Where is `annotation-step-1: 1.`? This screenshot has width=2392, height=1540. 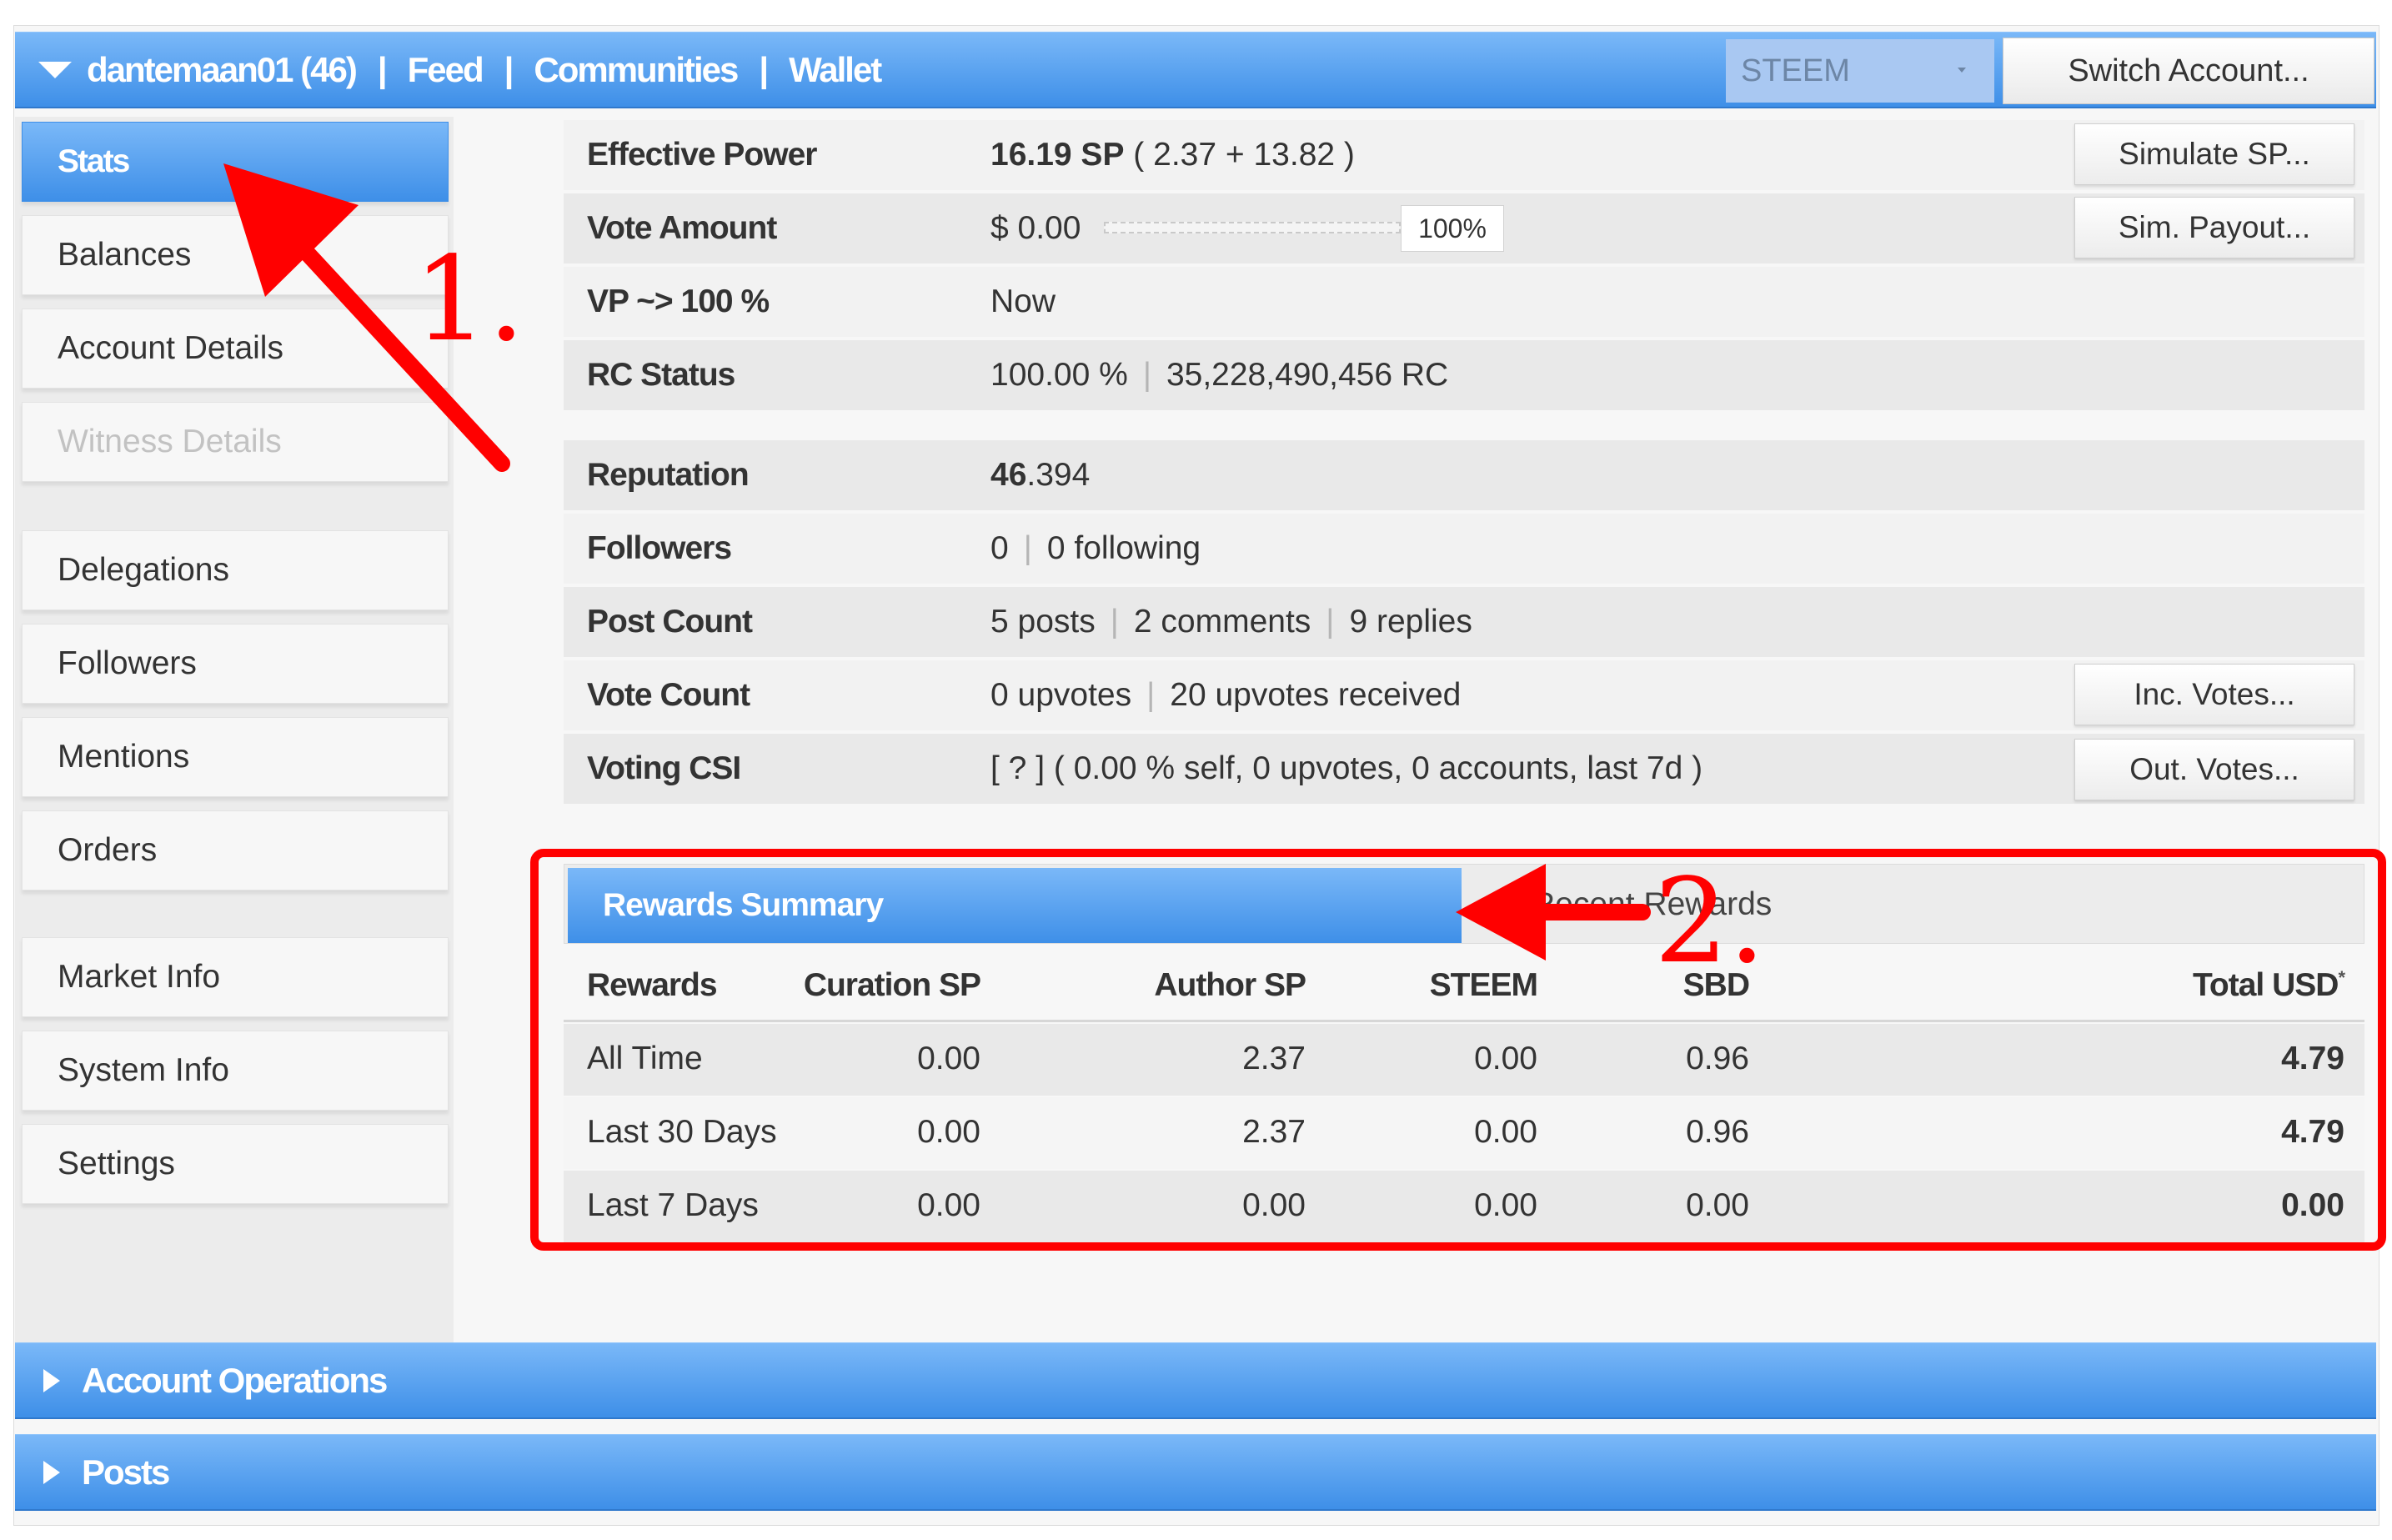
annotation-step-1: 1. is located at coordinates (470, 300).